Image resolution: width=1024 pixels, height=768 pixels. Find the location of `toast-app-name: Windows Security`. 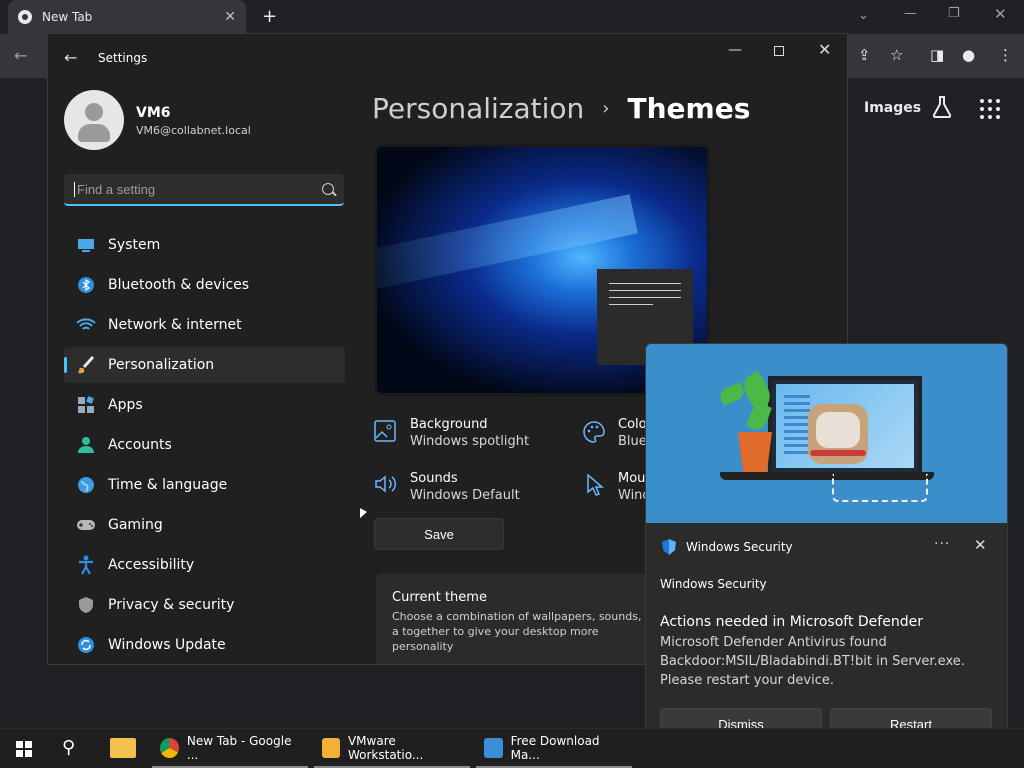

toast-app-name: Windows Security is located at coordinates (739, 547).